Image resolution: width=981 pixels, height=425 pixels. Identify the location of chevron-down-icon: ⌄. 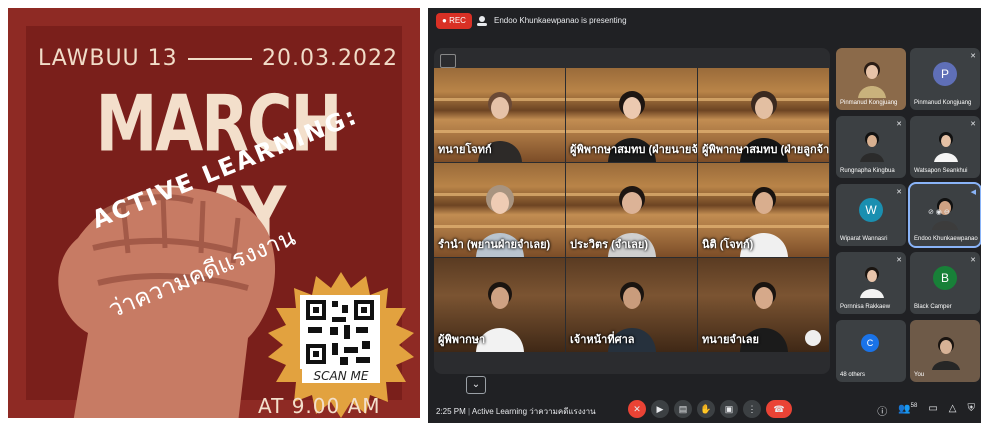
(476, 385).